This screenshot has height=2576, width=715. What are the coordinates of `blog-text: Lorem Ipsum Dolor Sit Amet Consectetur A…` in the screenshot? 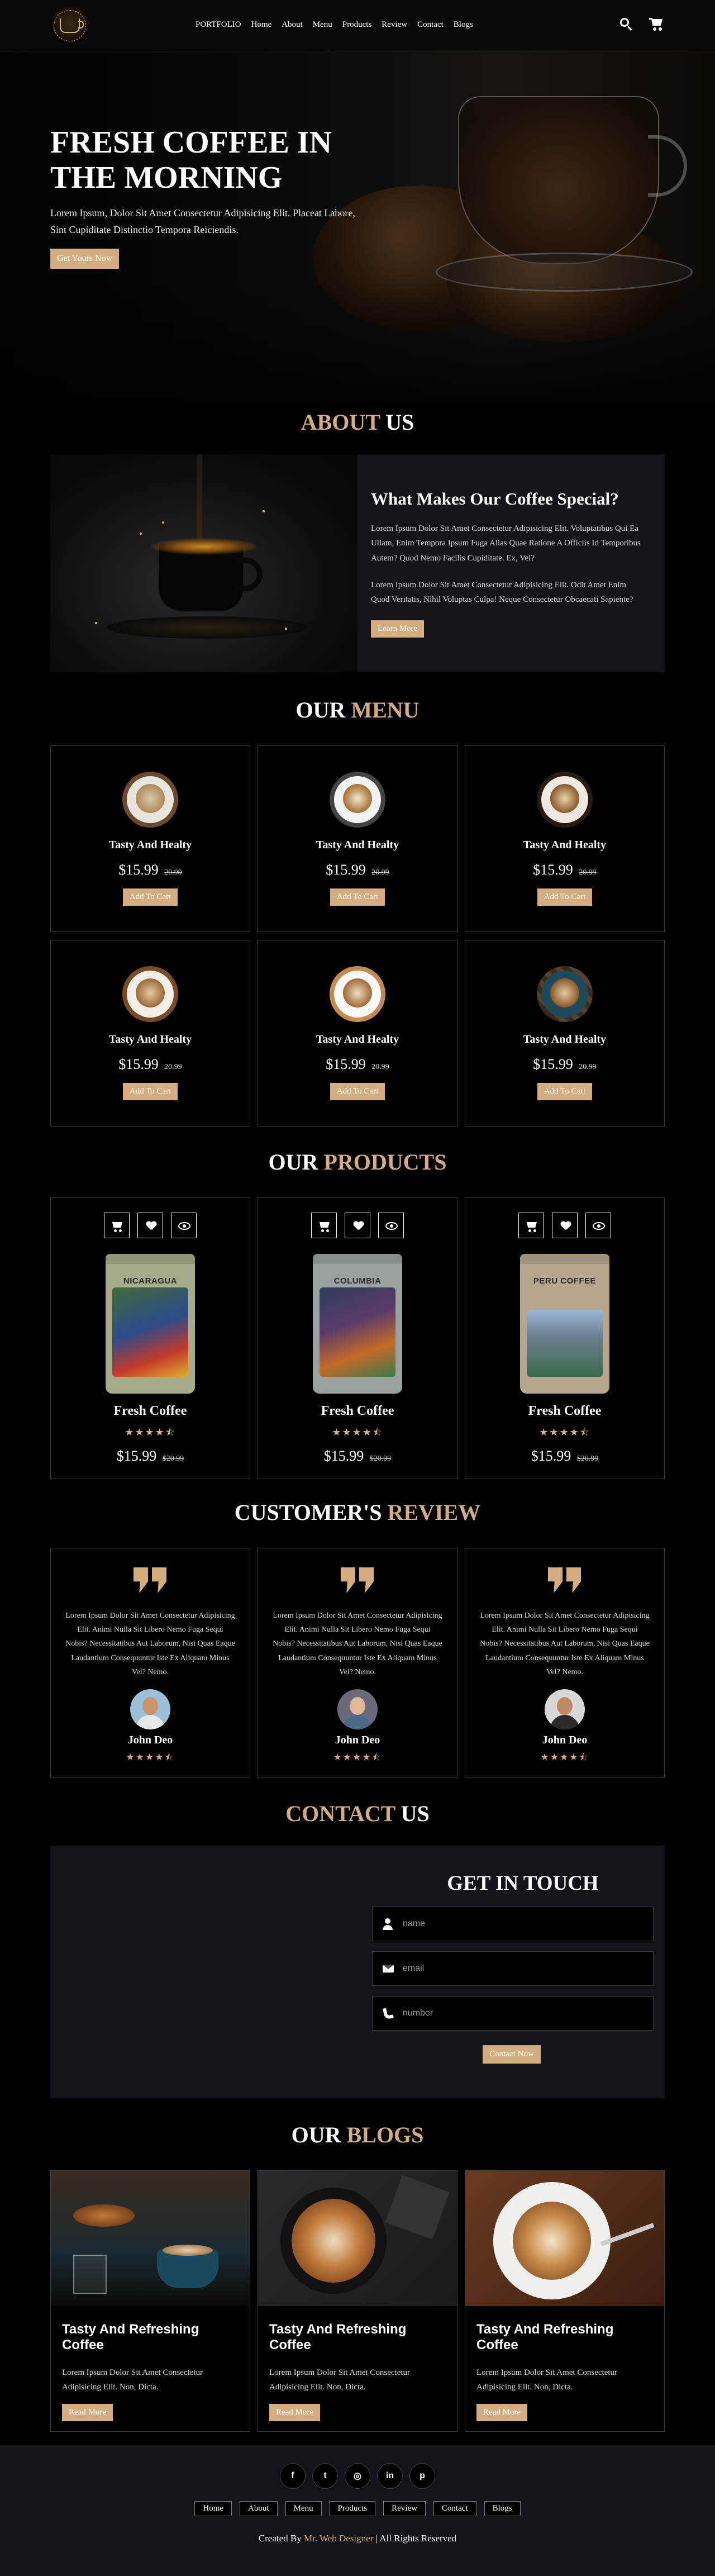 It's located at (547, 2380).